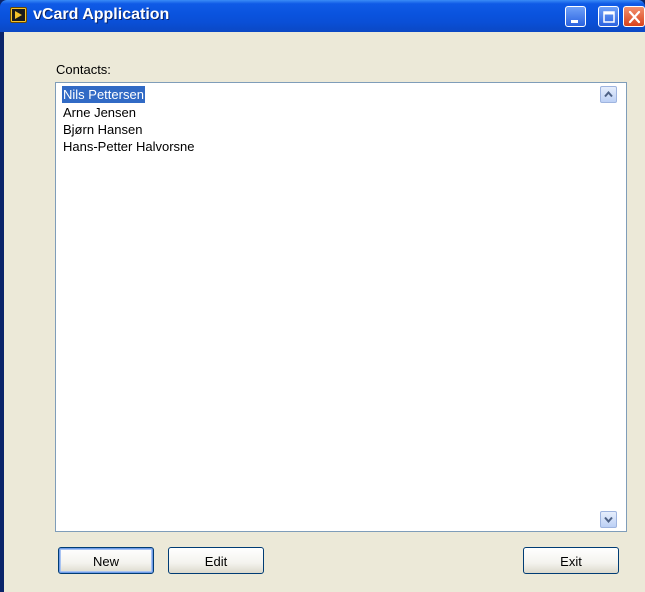 This screenshot has height=592, width=645. I want to click on close-icon, so click(634, 17).